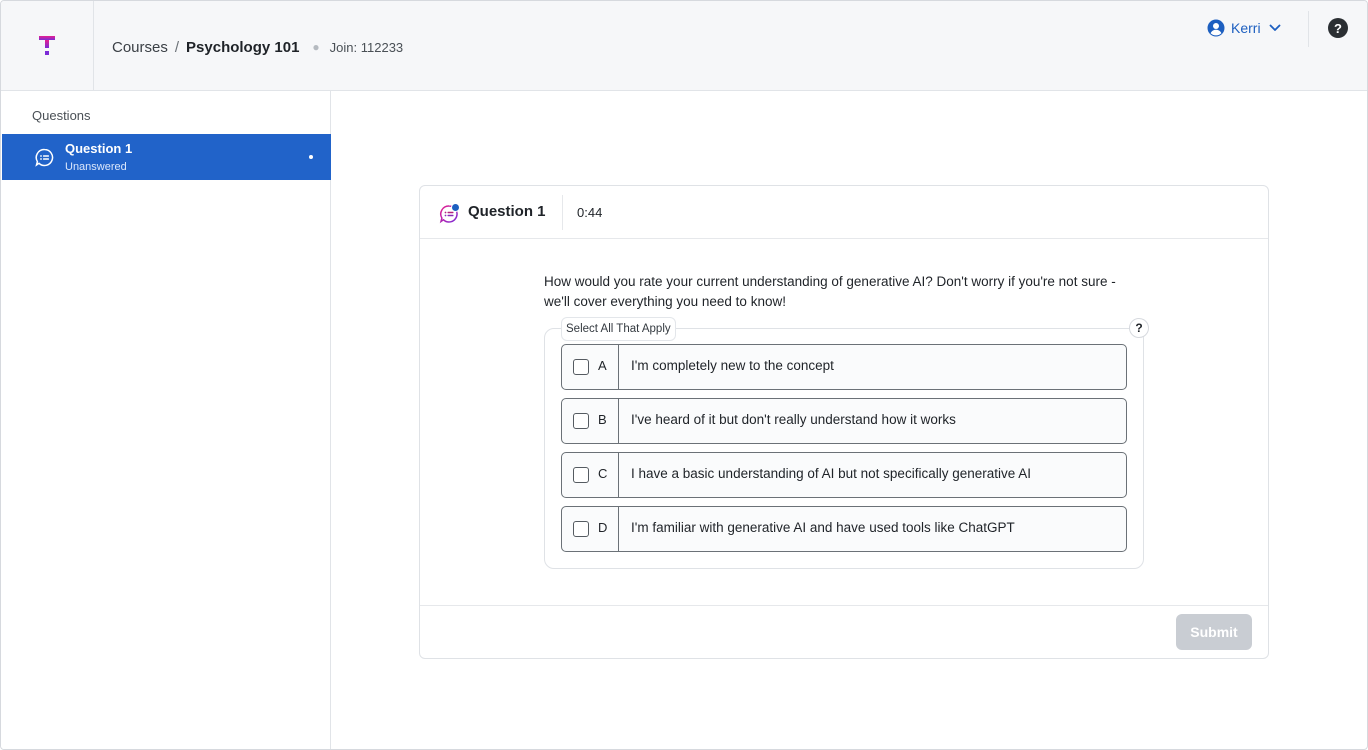 The height and width of the screenshot is (750, 1368). I want to click on logo-area, so click(47, 46).